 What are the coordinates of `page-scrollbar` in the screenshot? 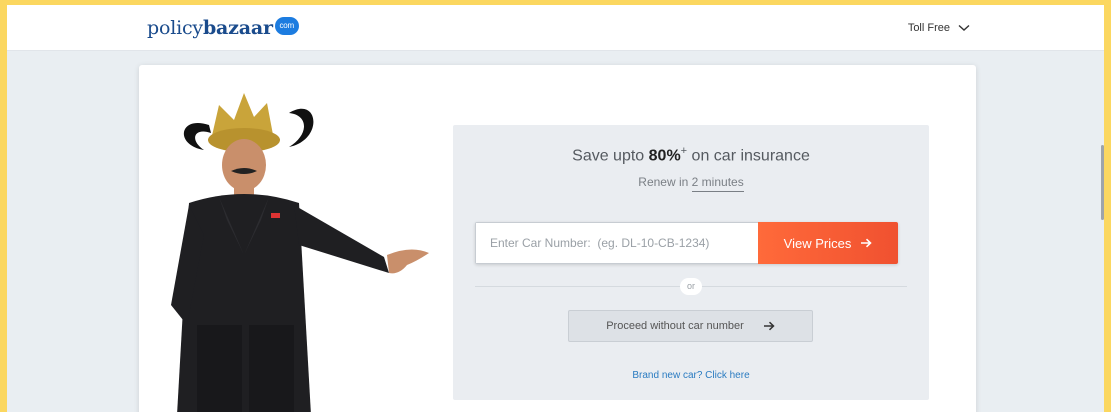 It's located at (1102, 182).